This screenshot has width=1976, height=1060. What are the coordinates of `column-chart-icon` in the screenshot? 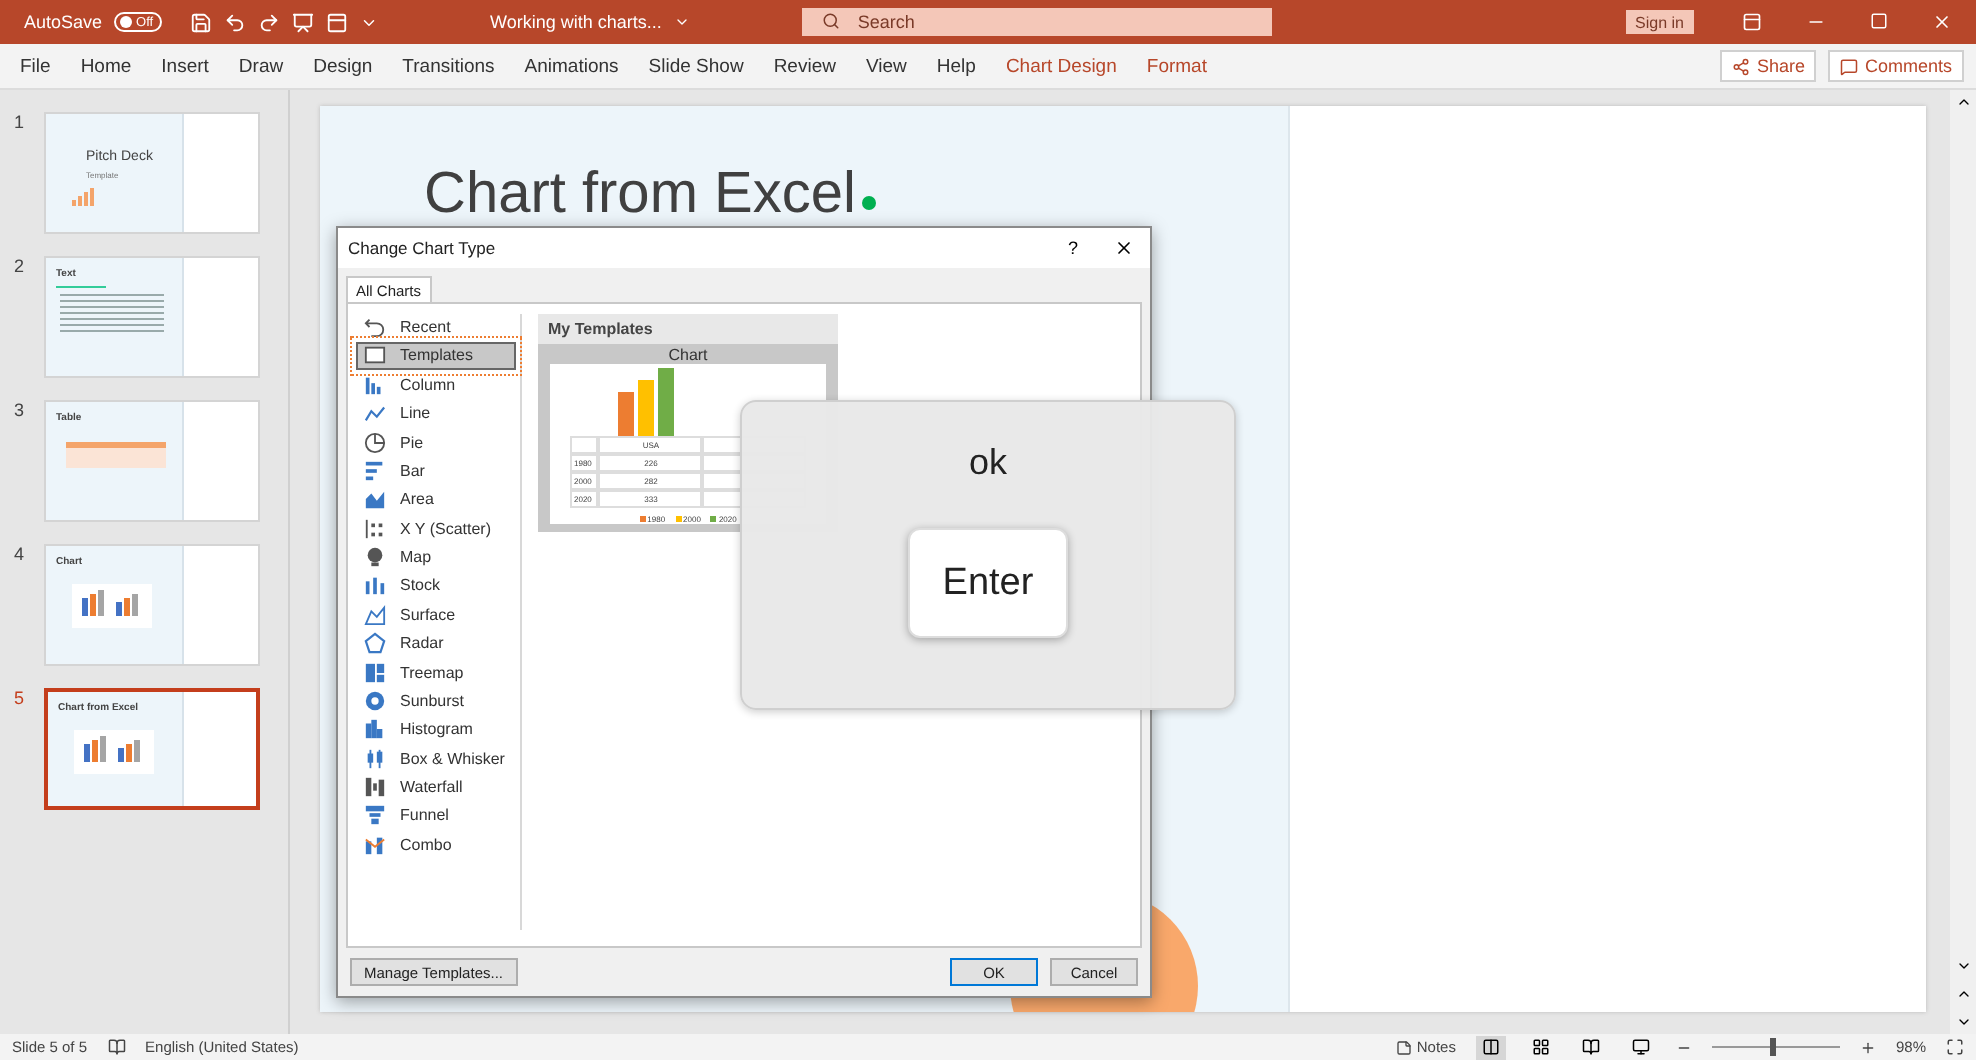 It's located at (375, 384).